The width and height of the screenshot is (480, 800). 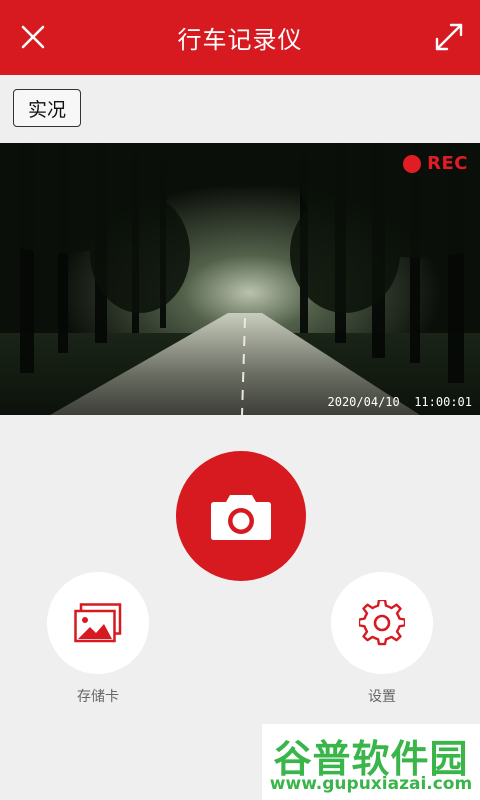 I want to click on gallery-icon, so click(x=98, y=623).